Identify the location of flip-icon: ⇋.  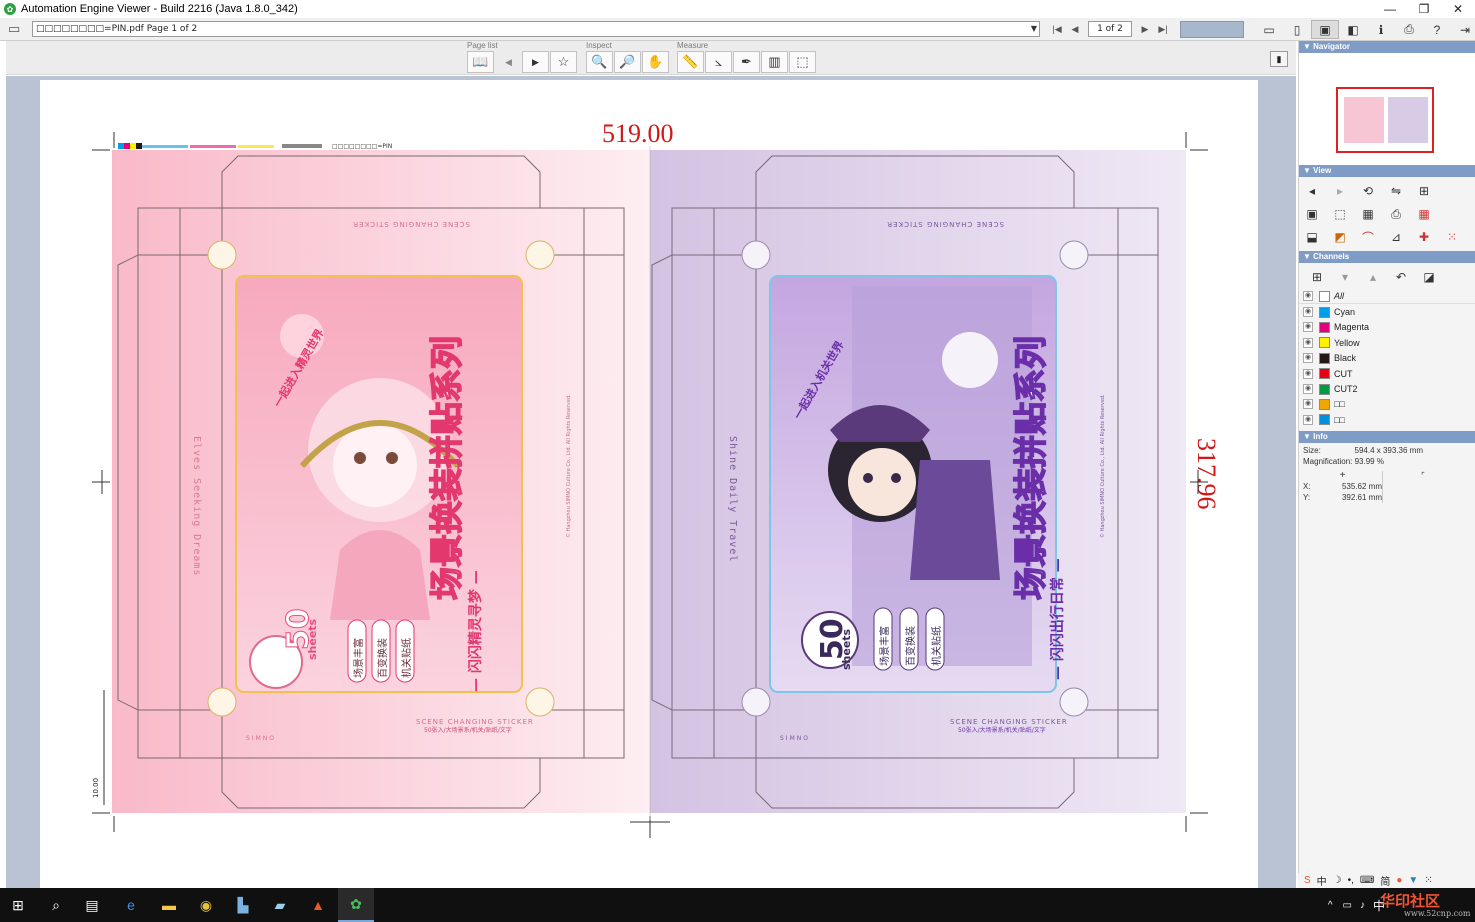
(1396, 191).